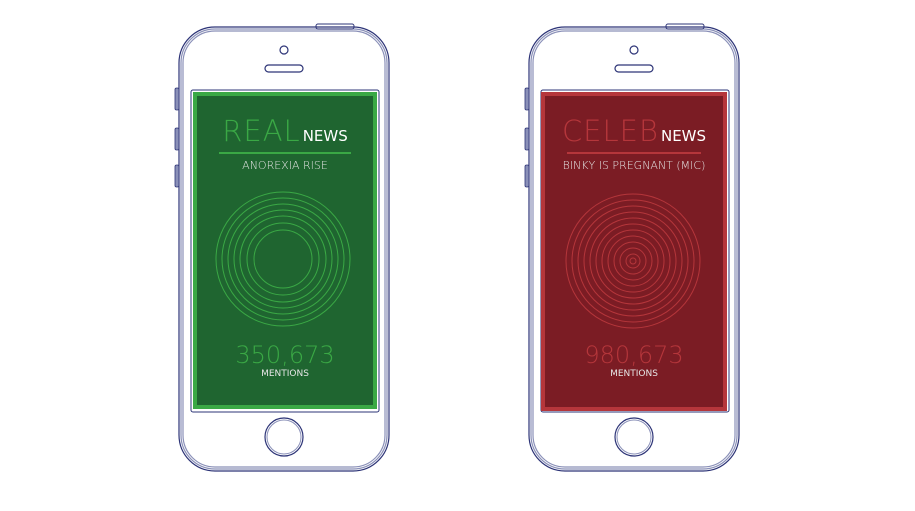 This screenshot has width=915, height=511. Describe the element at coordinates (634, 355) in the screenshot. I see `mention-count: 980,673` at that location.